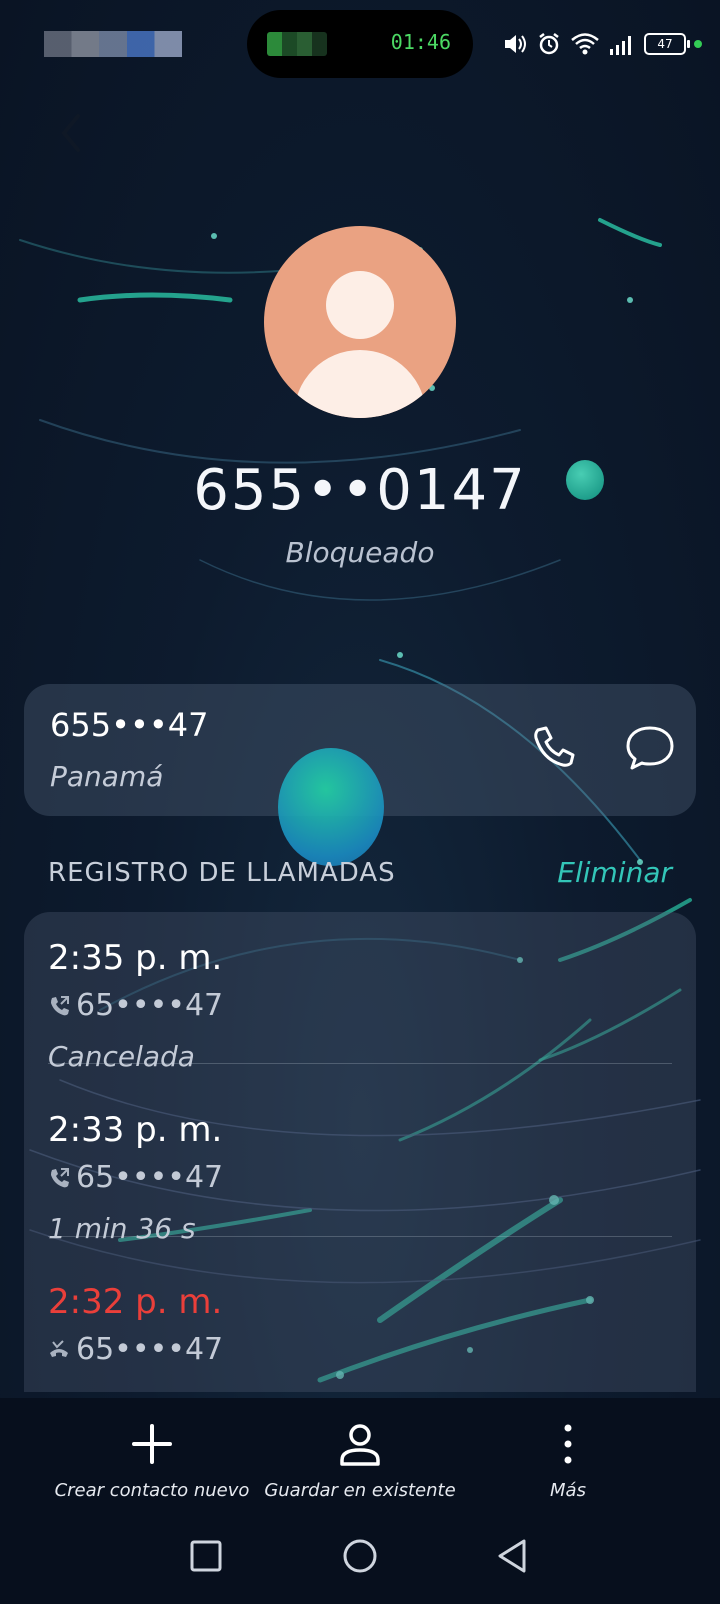 This screenshot has width=720, height=1604. What do you see at coordinates (331, 807) in the screenshot?
I see `decorative-orb-large` at bounding box center [331, 807].